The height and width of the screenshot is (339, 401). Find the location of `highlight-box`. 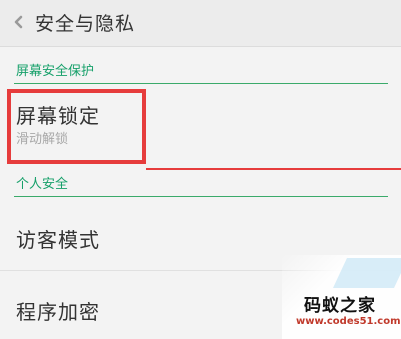

highlight-box is located at coordinates (76, 126).